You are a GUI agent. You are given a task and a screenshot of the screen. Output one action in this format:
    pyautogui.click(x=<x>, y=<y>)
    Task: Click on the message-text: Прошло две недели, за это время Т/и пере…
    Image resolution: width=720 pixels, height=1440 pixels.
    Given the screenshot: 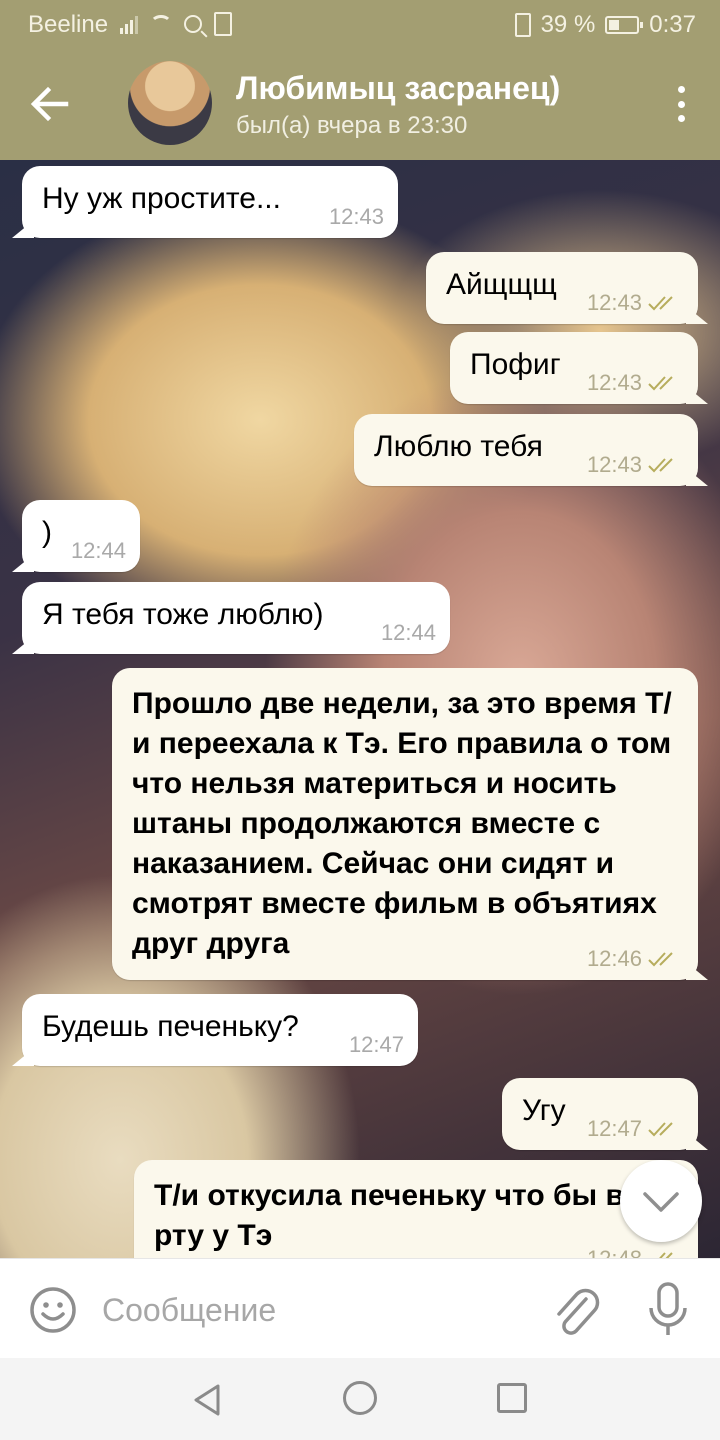 What is the action you would take?
    pyautogui.click(x=402, y=823)
    